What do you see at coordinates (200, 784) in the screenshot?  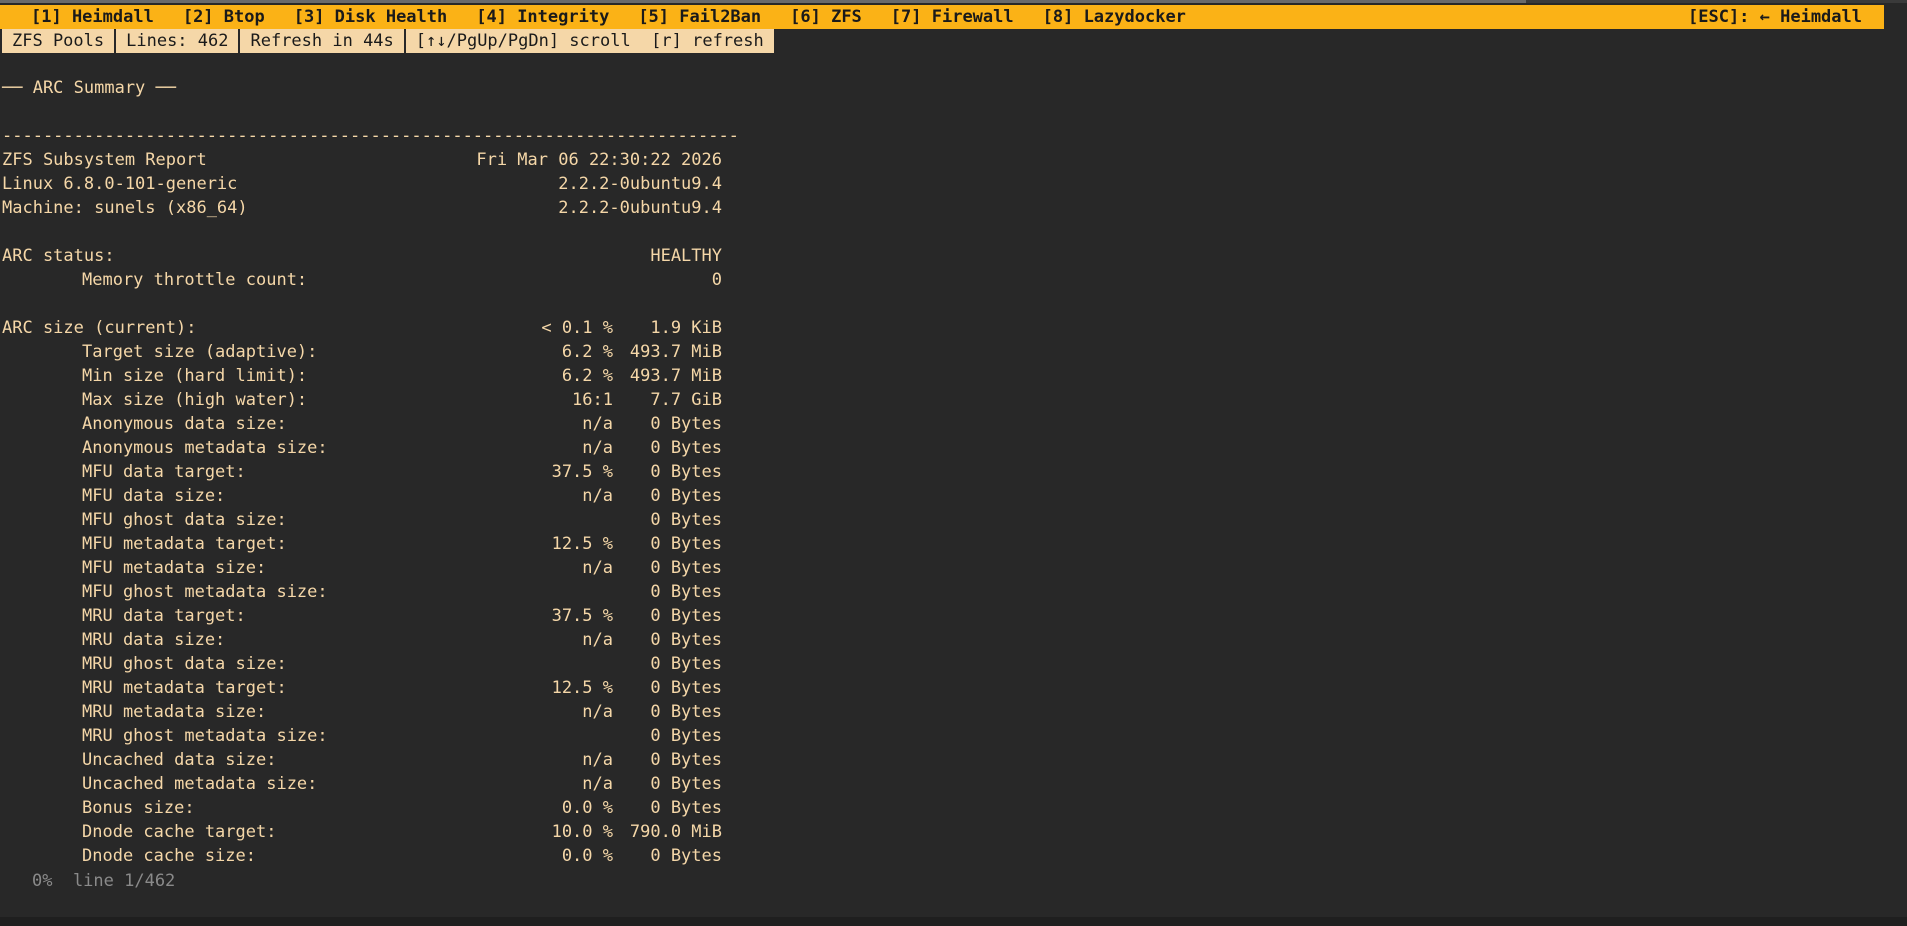 I see `arc-row-label: Uncached metadata size:` at bounding box center [200, 784].